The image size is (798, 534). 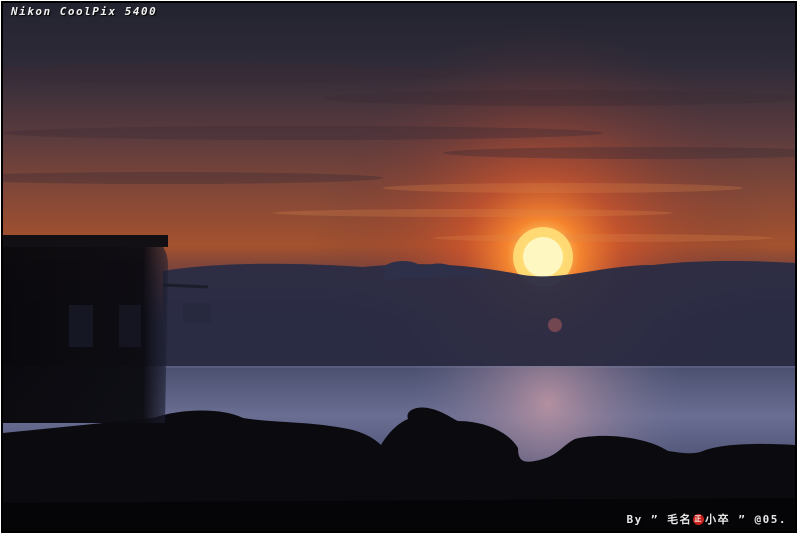 What do you see at coordinates (659, 519) in the screenshot?
I see `signature-prefix: By ” 毛名` at bounding box center [659, 519].